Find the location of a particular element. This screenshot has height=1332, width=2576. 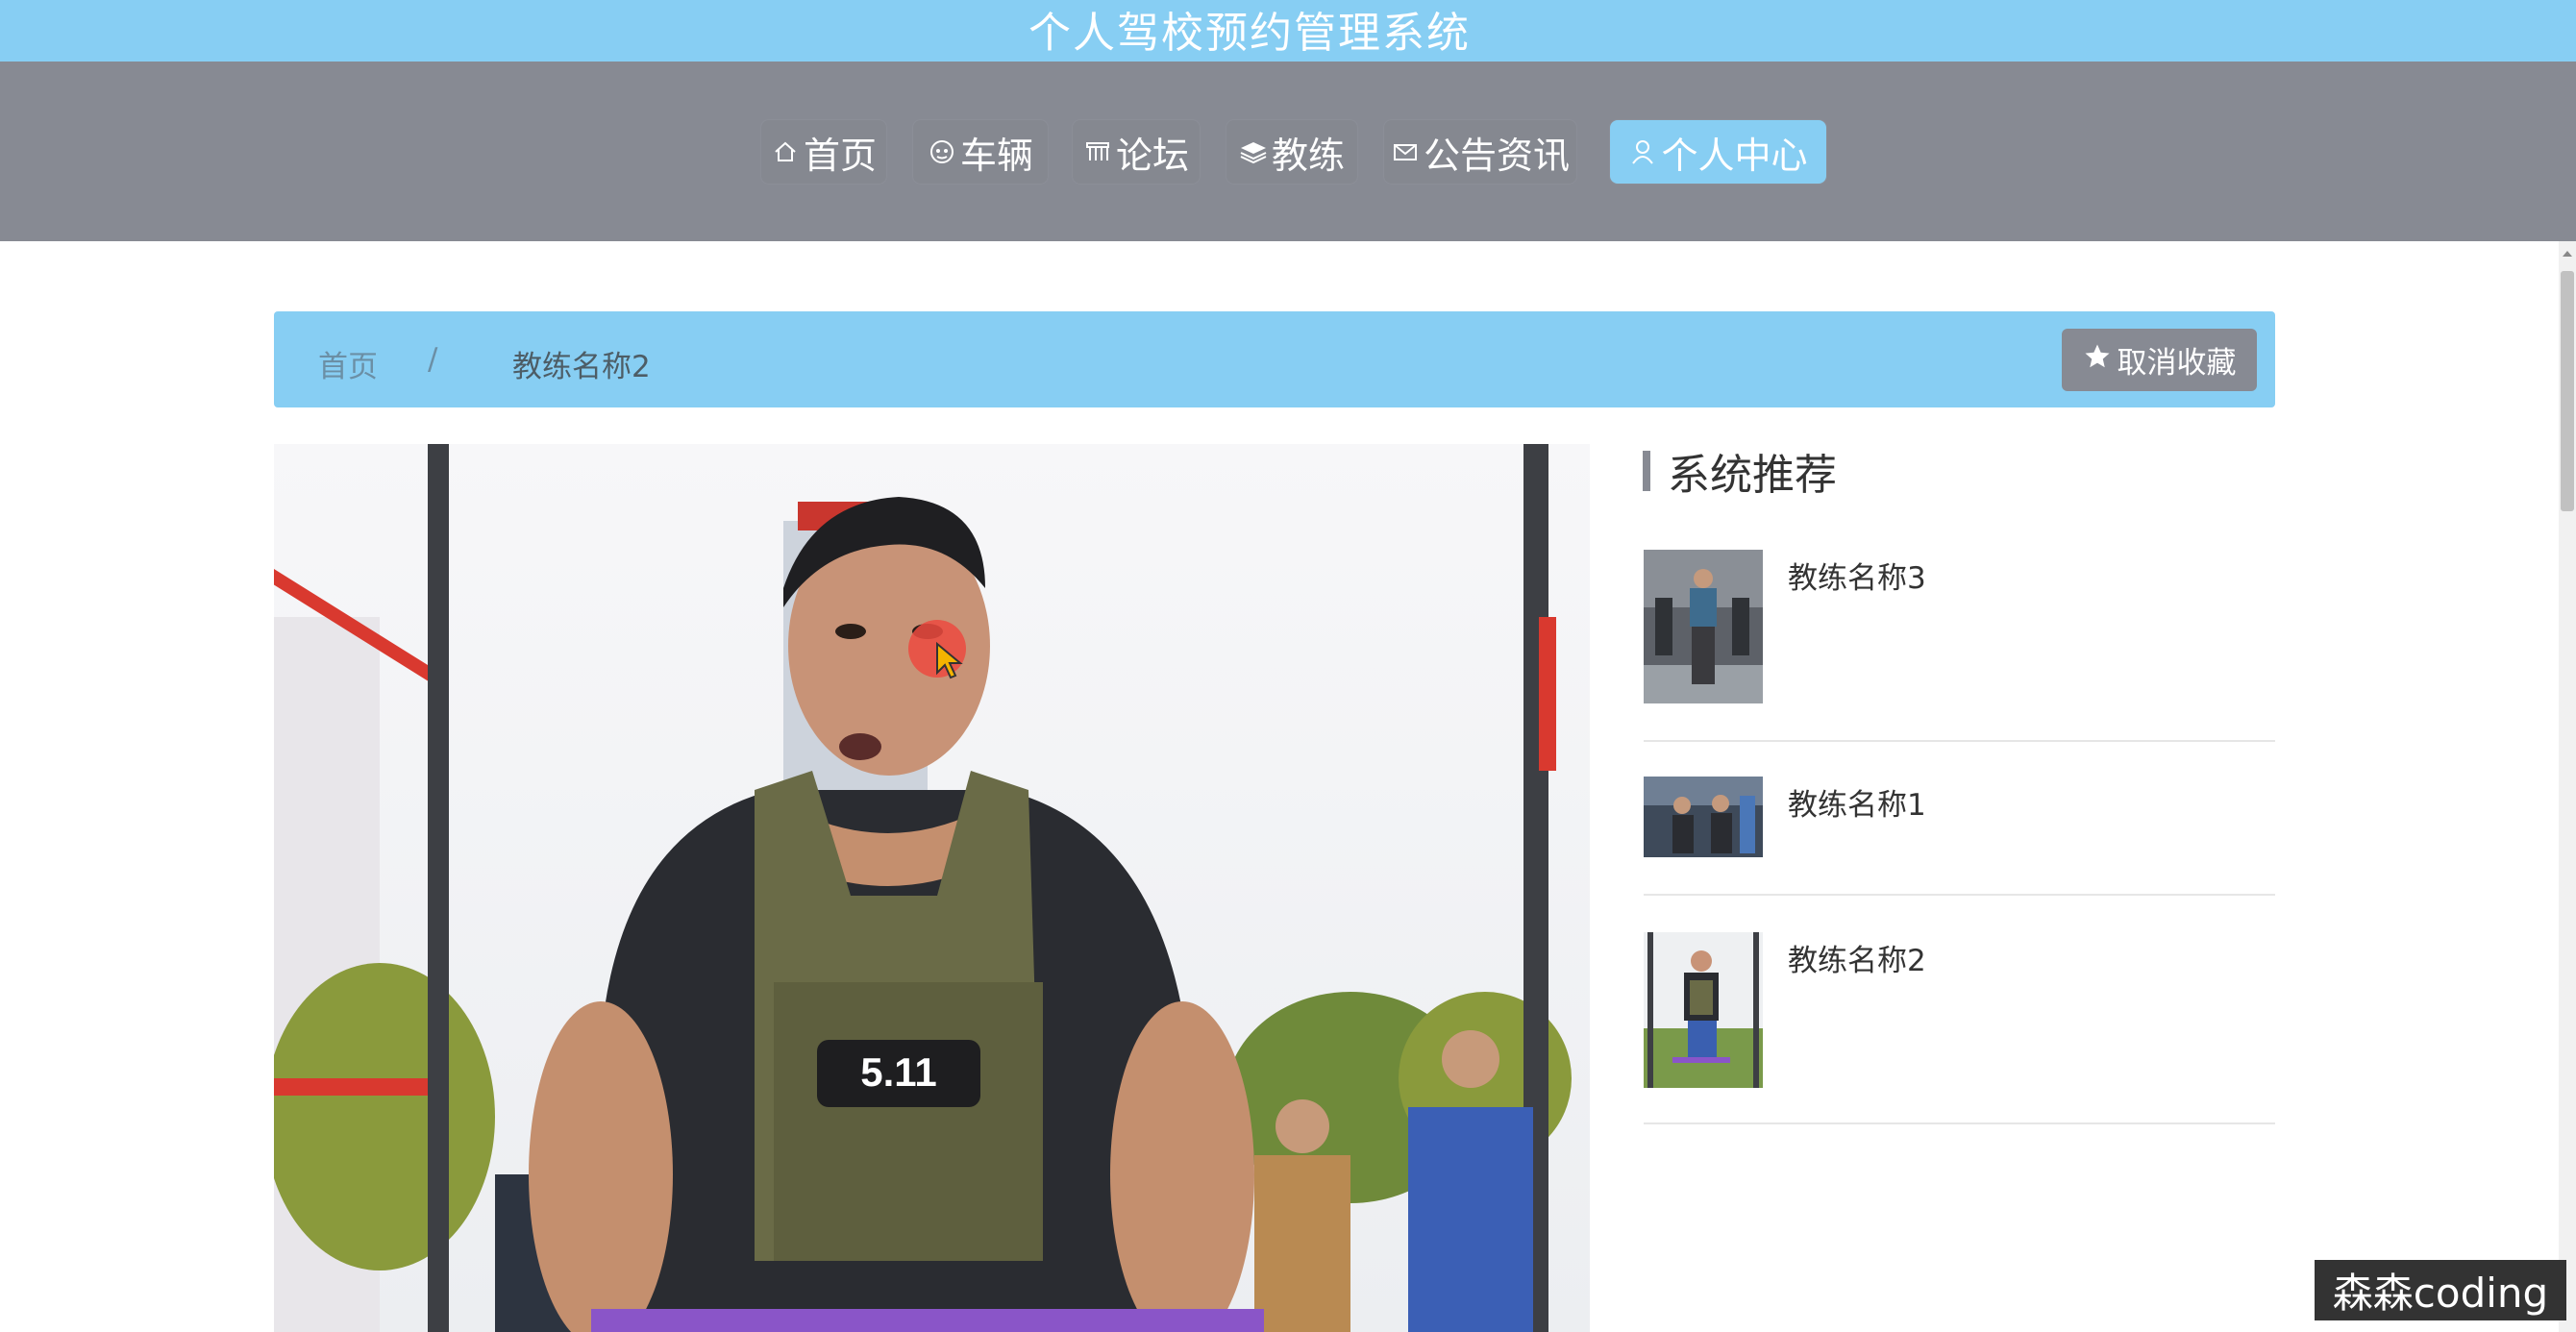

unfavorite-button: 取消收藏 is located at coordinates (2159, 360).